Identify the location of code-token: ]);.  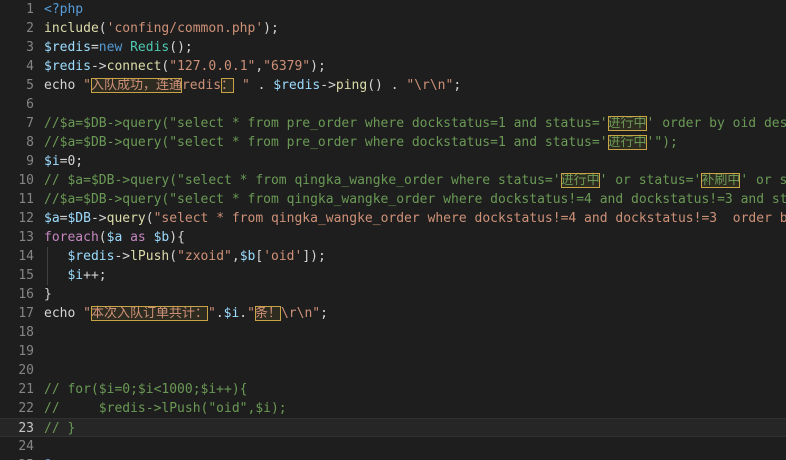
(314, 256).